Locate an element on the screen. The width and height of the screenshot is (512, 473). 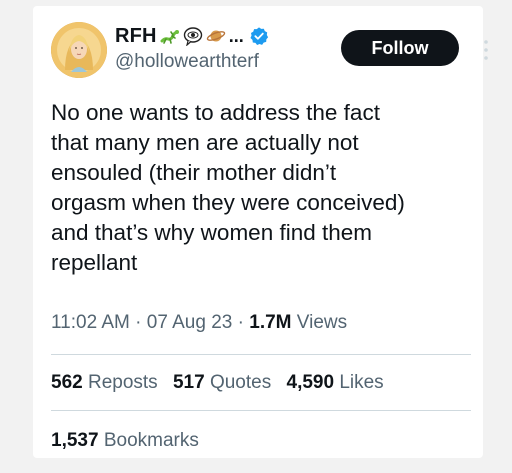
likes-stat: 4,590 Likes is located at coordinates (335, 382).